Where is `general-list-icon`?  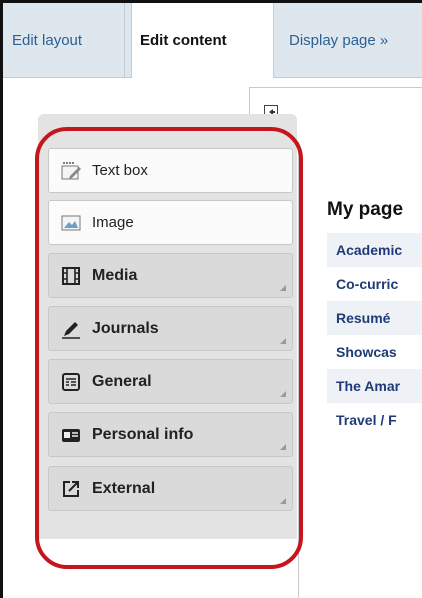 general-list-icon is located at coordinates (71, 382).